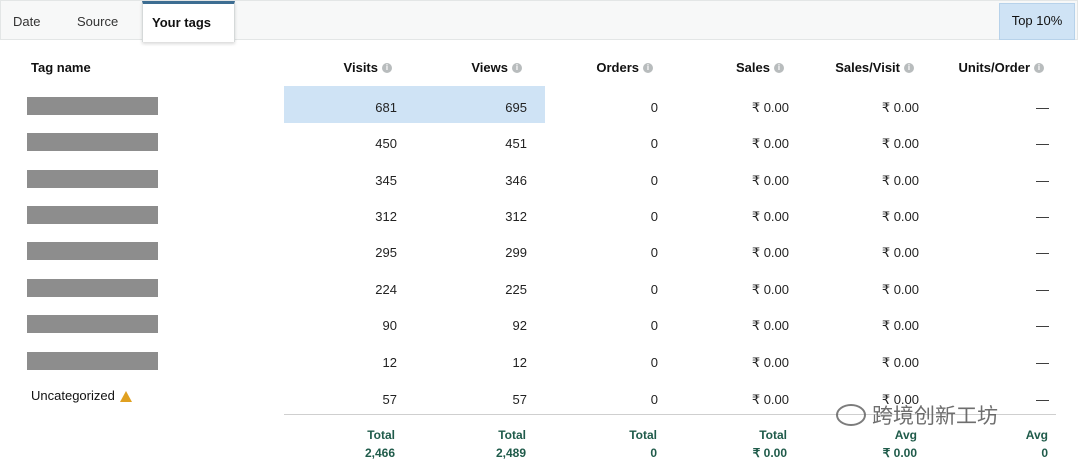 The height and width of the screenshot is (465, 1080). What do you see at coordinates (540, 108) in the screenshot?
I see `table-row: 681 695 0 ₹ 0.00 ₹ 0.00 —` at bounding box center [540, 108].